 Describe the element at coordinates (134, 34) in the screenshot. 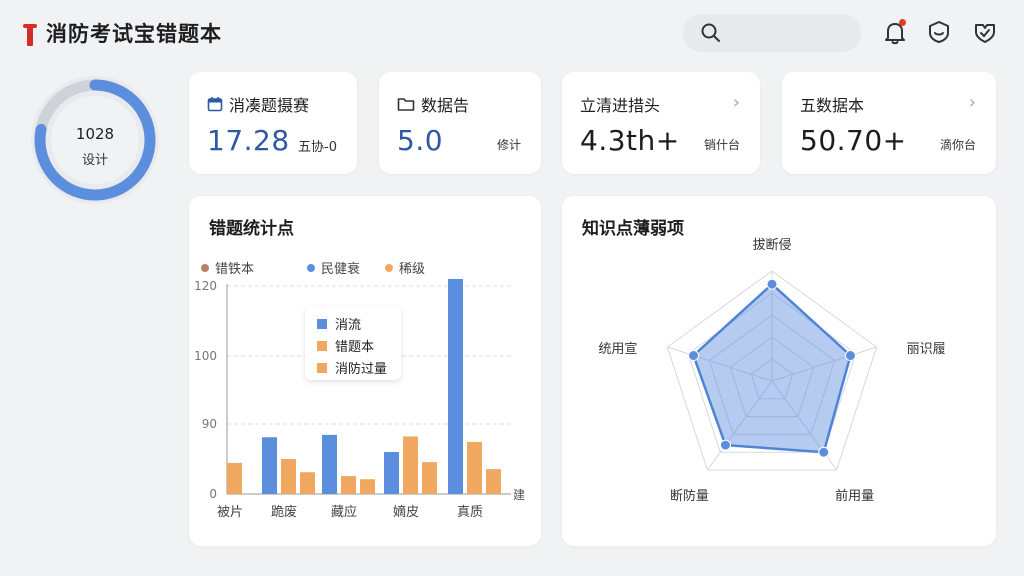

I see `app-title: 消防考试宝错题本` at that location.